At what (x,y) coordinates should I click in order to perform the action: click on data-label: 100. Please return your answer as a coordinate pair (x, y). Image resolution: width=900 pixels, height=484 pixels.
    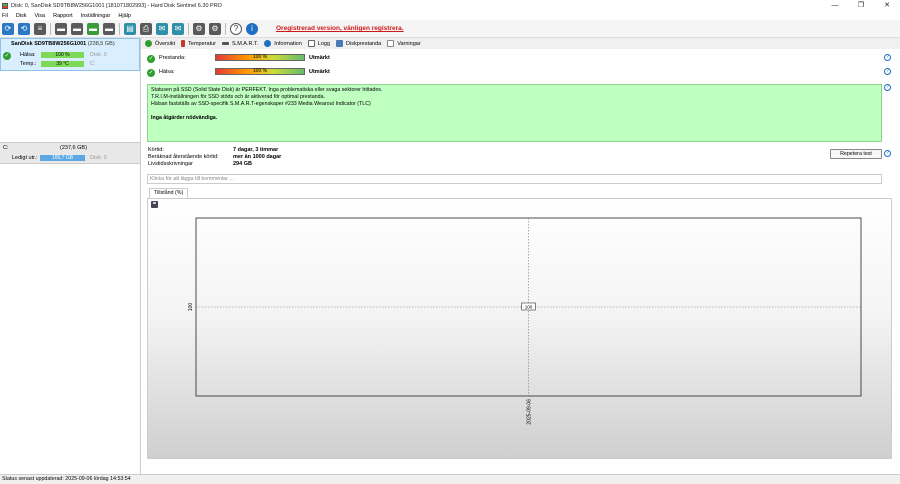
    Looking at the image, I should click on (529, 307).